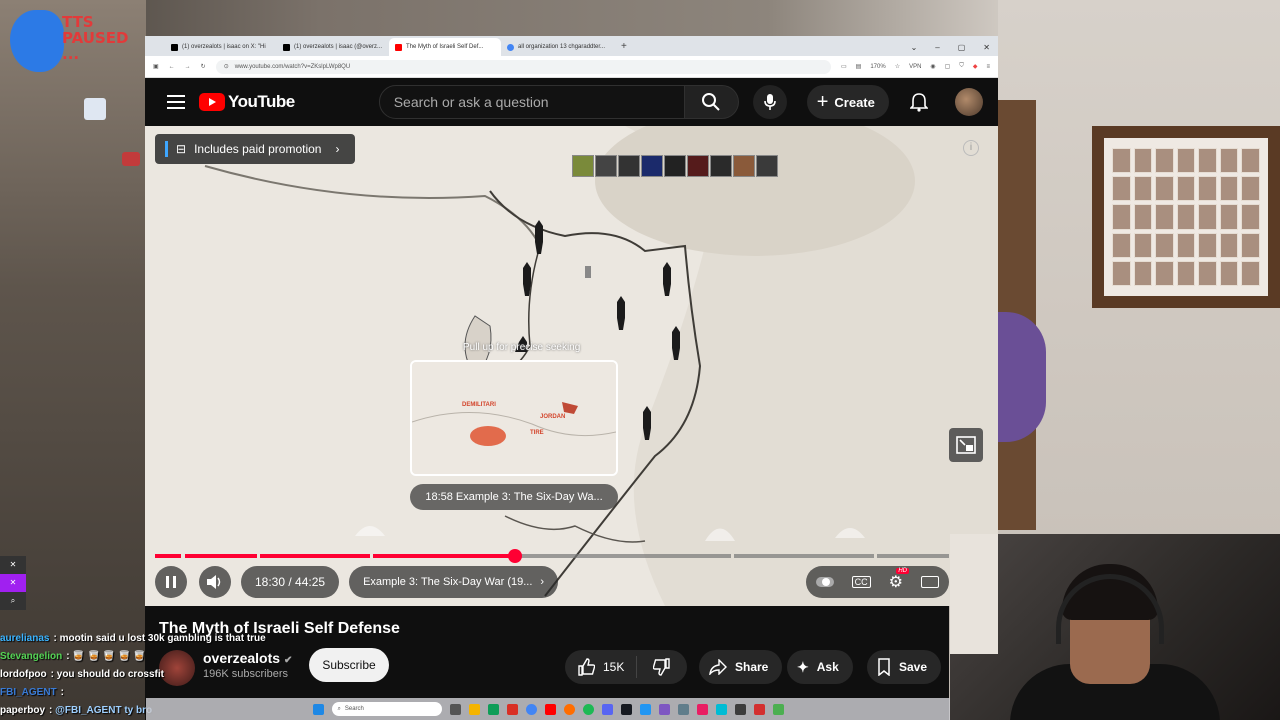 This screenshot has width=1280, height=720. I want to click on tab-x-1: (1) overzealots | isaac on X: "Hi, so click(221, 47).